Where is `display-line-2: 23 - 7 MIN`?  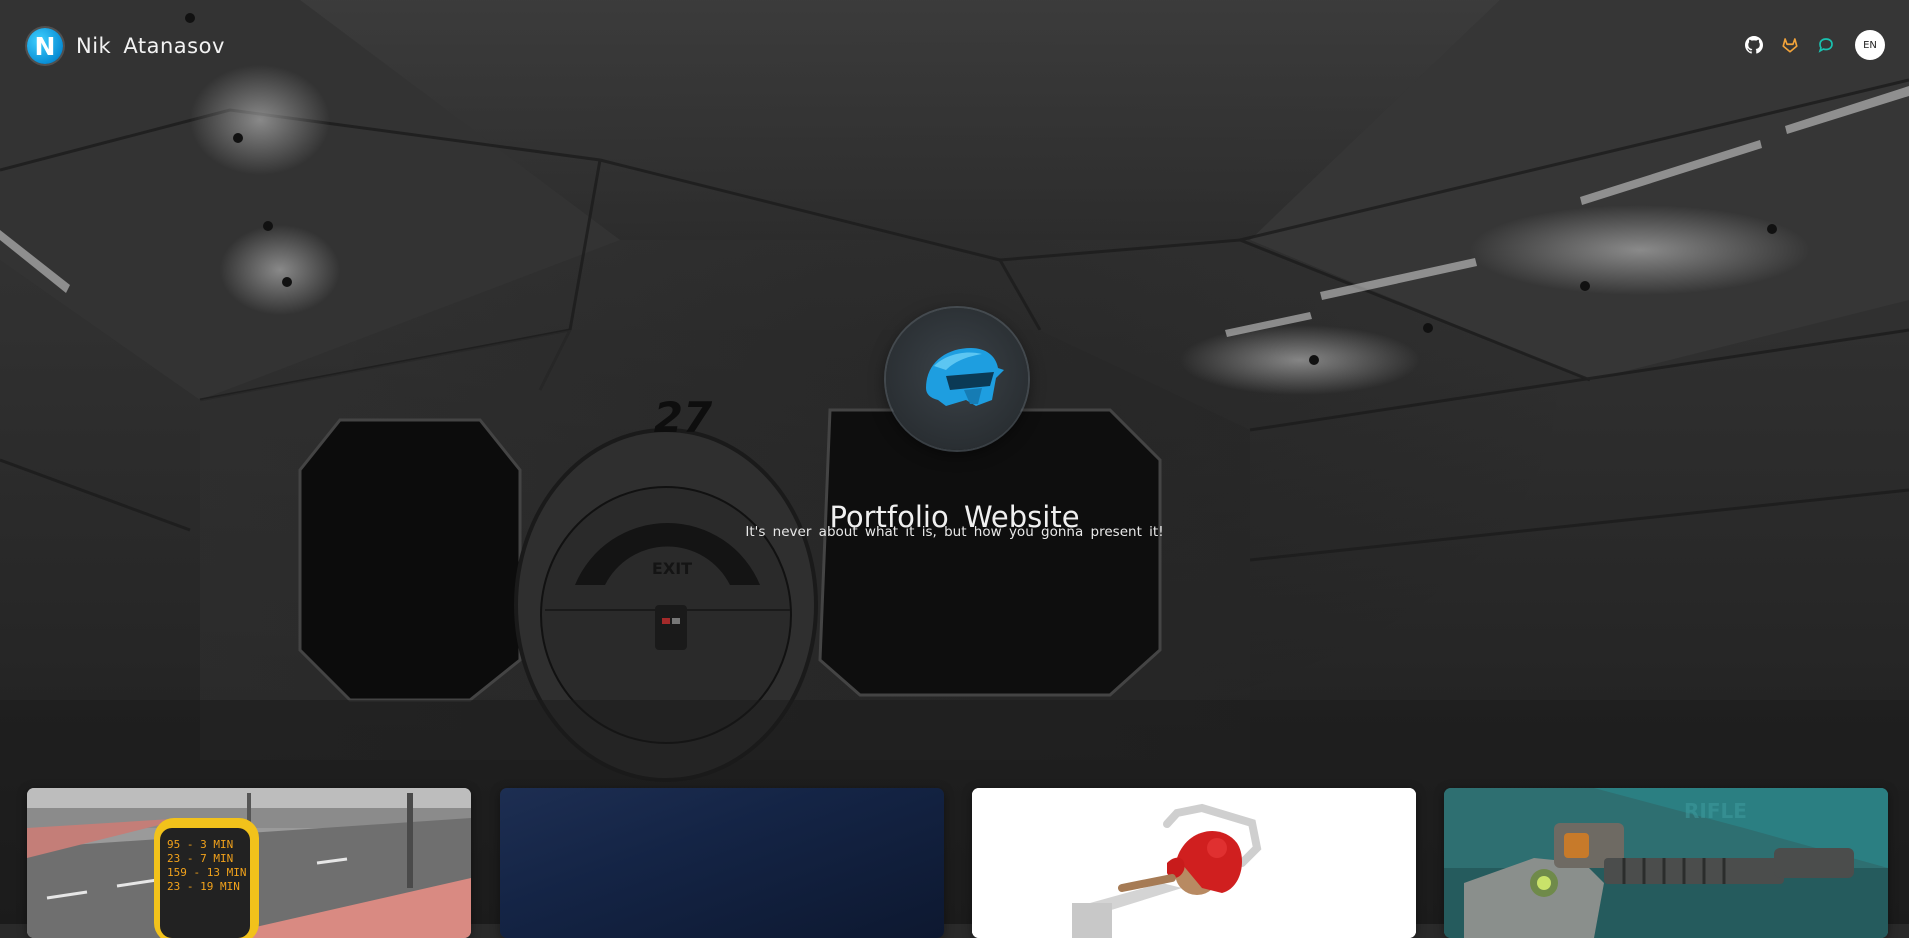 display-line-2: 23 - 7 MIN is located at coordinates (200, 858).